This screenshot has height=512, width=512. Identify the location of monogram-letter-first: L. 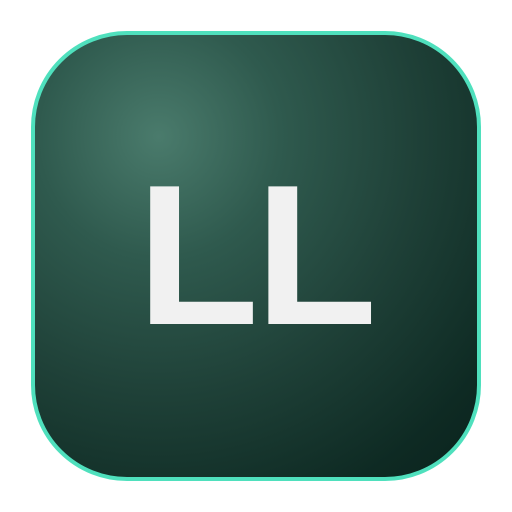
(197, 255).